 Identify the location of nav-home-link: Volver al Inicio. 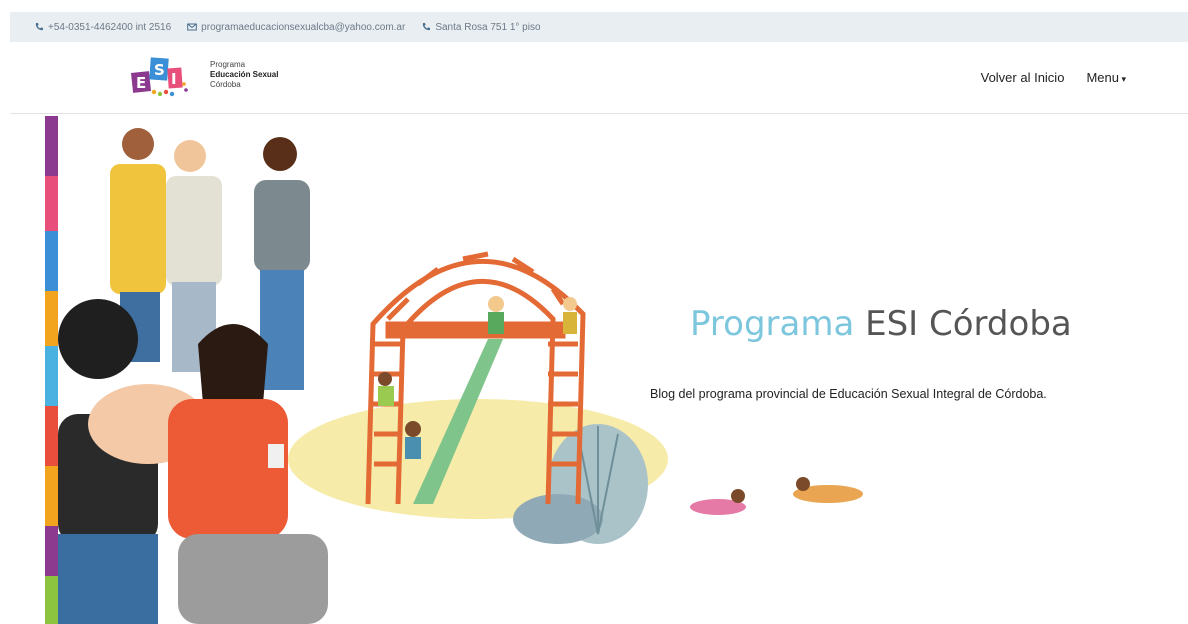
(1023, 77).